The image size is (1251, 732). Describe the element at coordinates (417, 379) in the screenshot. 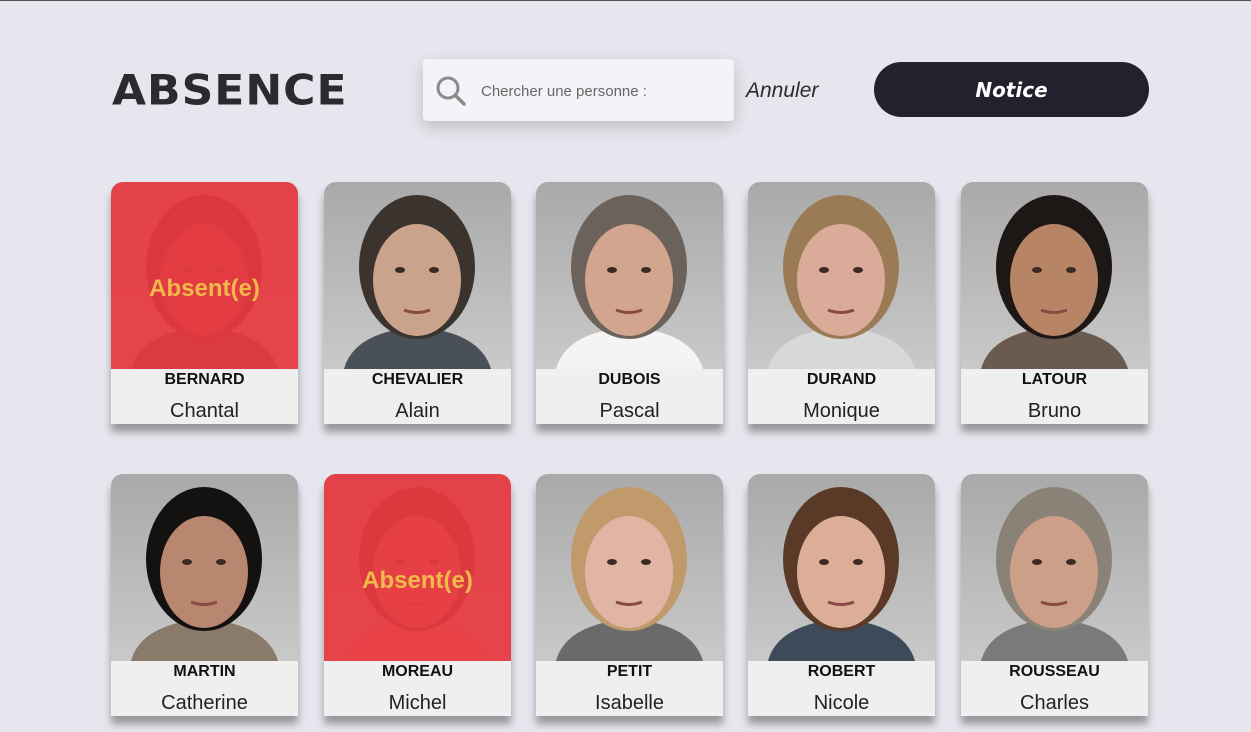

I see `person-lastname: CHEVALIER` at that location.